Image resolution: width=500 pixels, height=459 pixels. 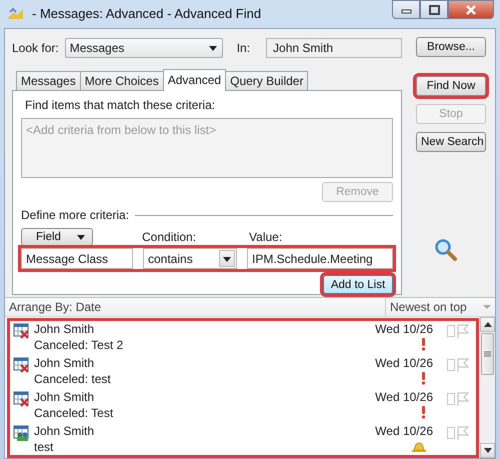 What do you see at coordinates (194, 80) in the screenshot?
I see `tab: Advanced` at bounding box center [194, 80].